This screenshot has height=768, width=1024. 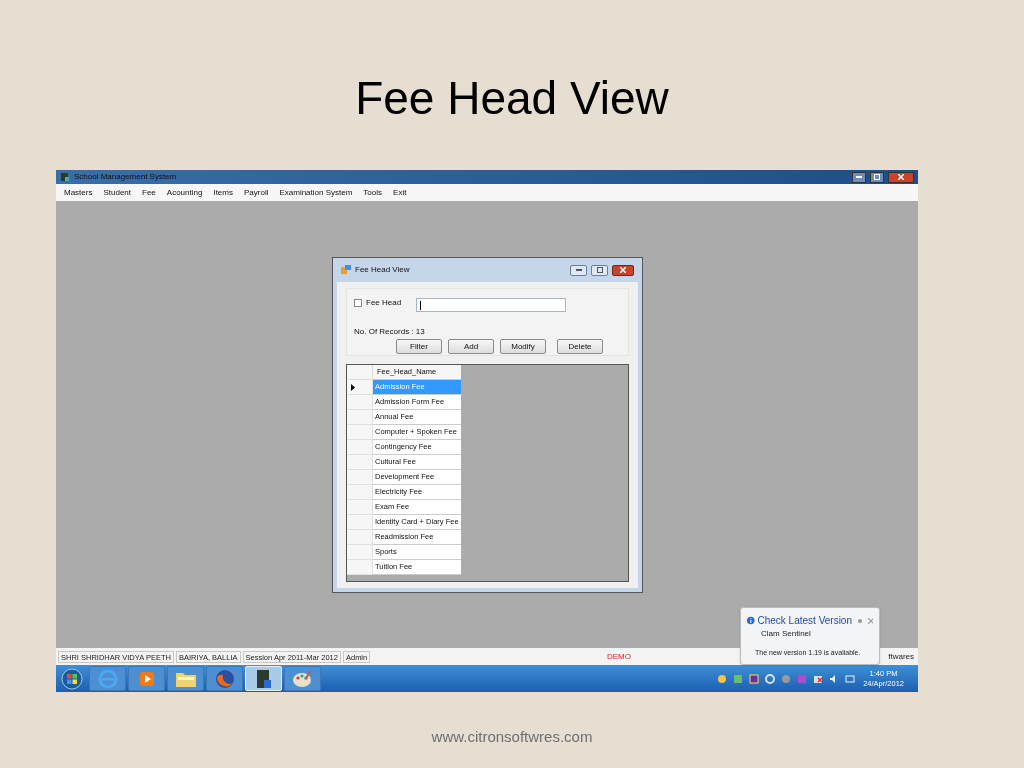 What do you see at coordinates (901, 656) in the screenshot?
I see `status-credit: ftwares` at bounding box center [901, 656].